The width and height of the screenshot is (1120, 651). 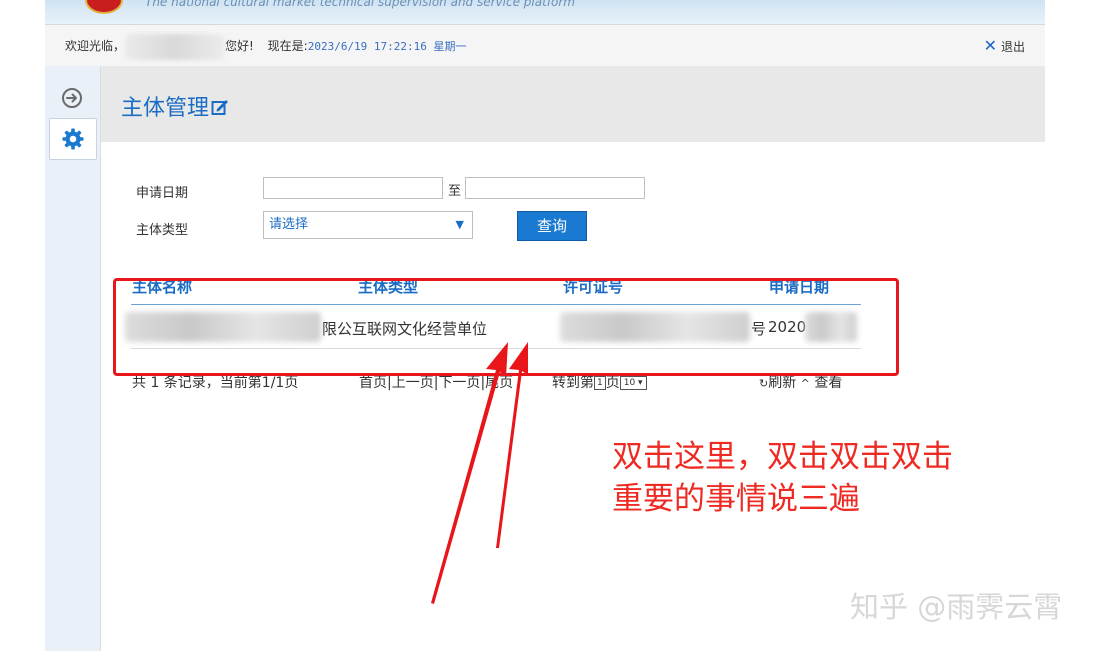 I want to click on query-button: 查询, so click(x=552, y=226).